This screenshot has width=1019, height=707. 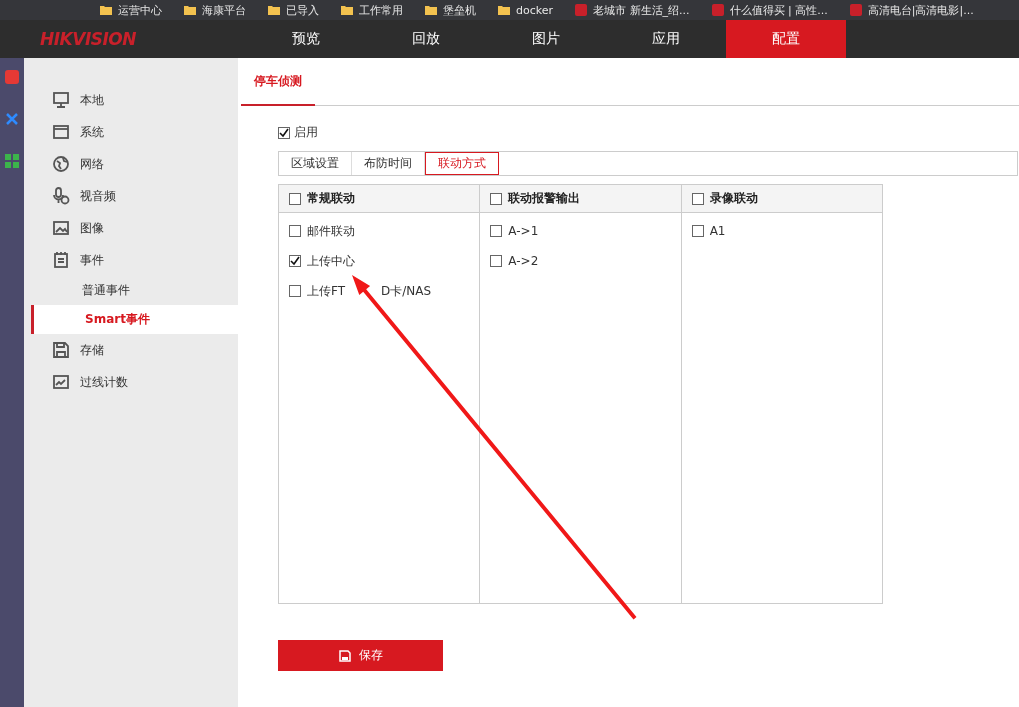 I want to click on microphone-icon, so click(x=61, y=196).